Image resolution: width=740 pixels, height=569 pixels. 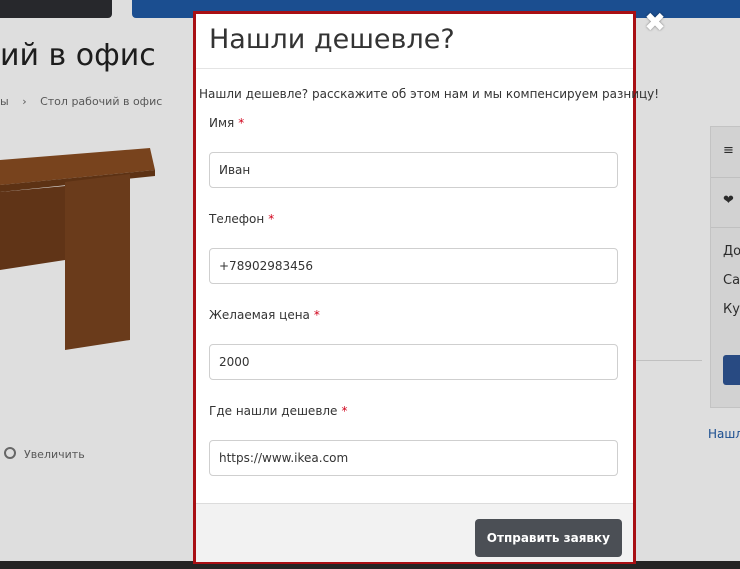 I want to click on modal-header: Нашли дешевле?, so click(x=414, y=41).